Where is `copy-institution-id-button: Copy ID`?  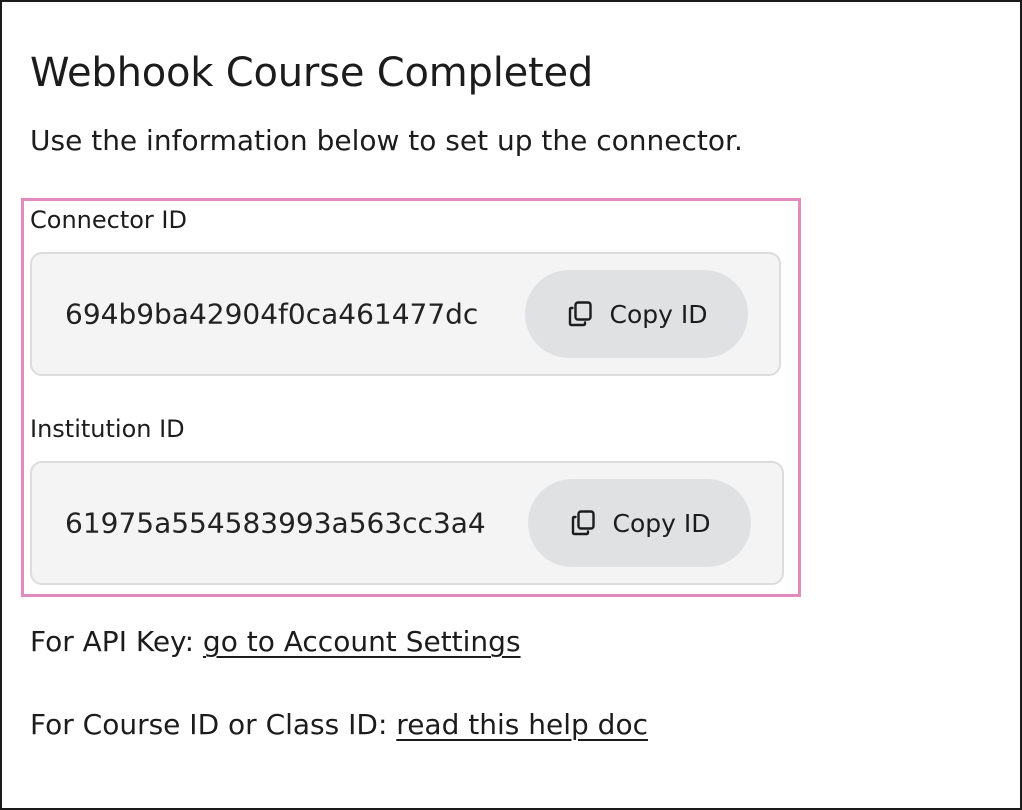
copy-institution-id-button: Copy ID is located at coordinates (639, 523).